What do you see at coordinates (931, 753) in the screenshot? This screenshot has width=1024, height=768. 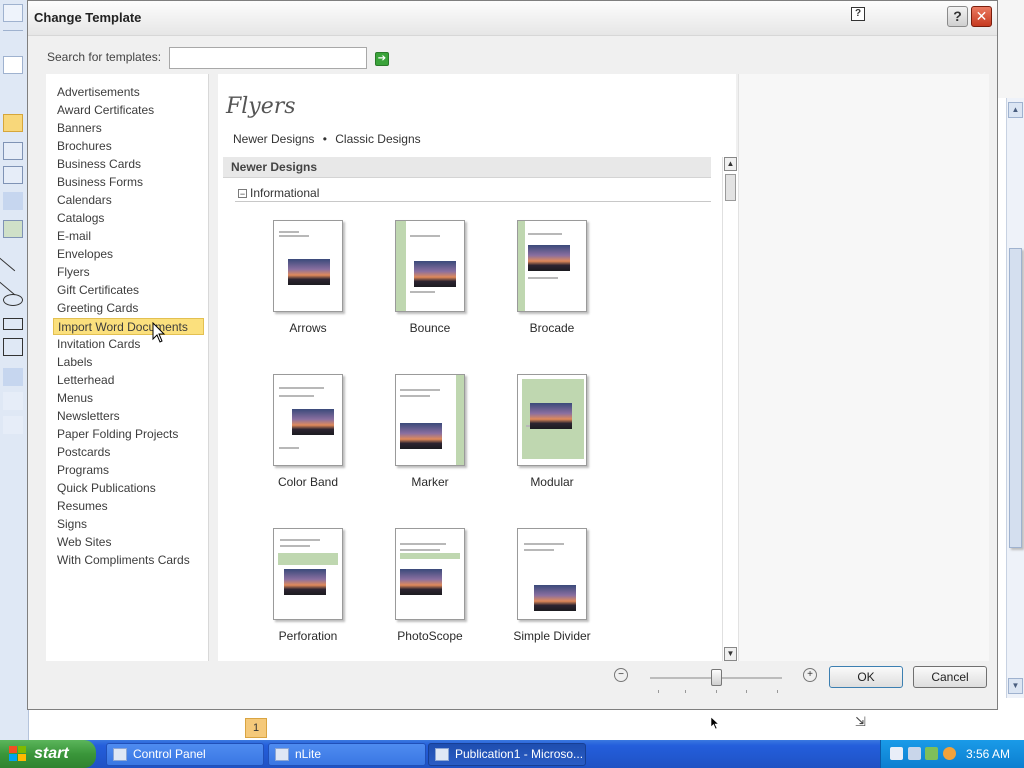 I see `security-icon` at bounding box center [931, 753].